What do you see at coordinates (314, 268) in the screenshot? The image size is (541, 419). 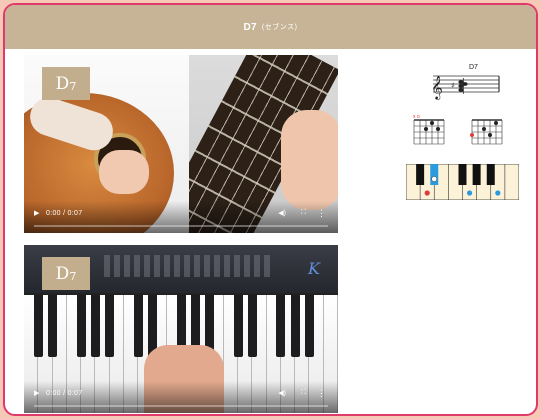 I see `piano-brand-logo: K` at bounding box center [314, 268].